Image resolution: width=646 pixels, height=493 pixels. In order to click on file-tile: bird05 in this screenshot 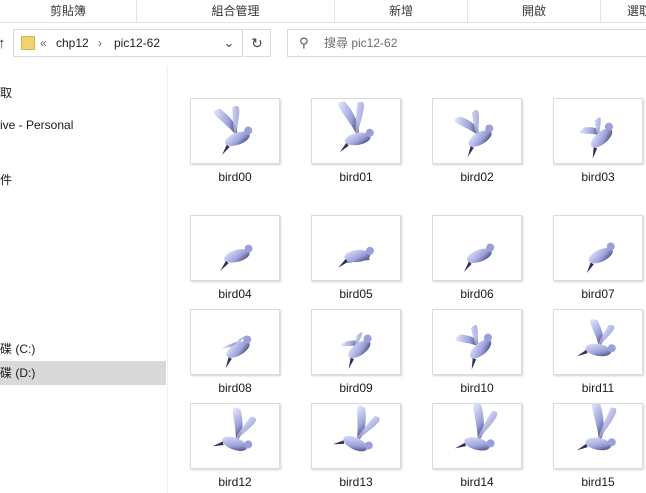, I will do `click(357, 258)`.